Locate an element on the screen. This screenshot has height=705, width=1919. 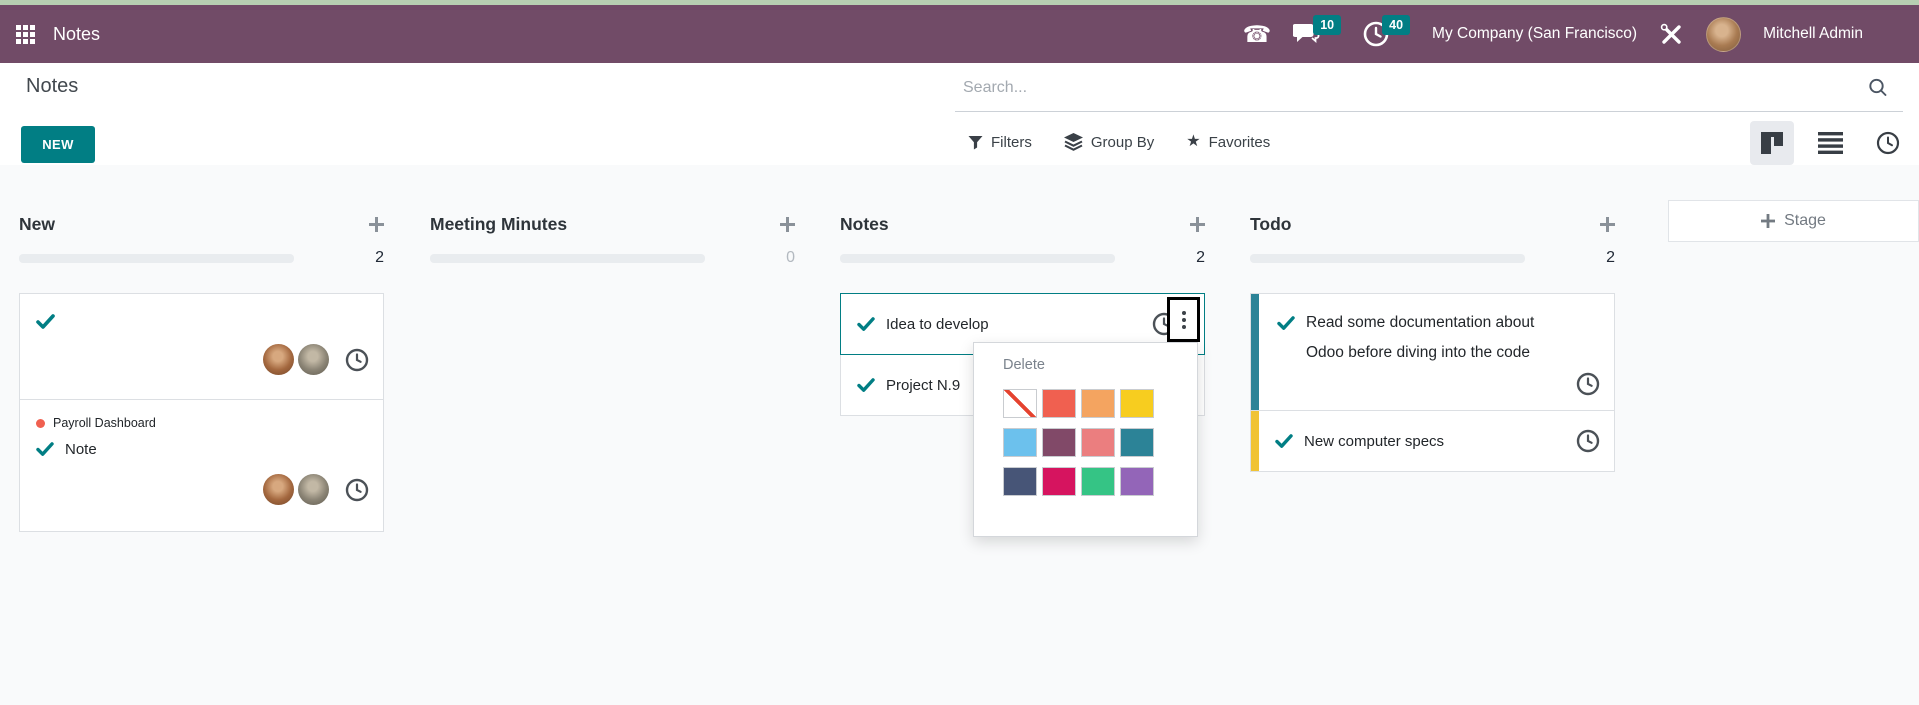
apps-grid-icon is located at coordinates (25, 34).